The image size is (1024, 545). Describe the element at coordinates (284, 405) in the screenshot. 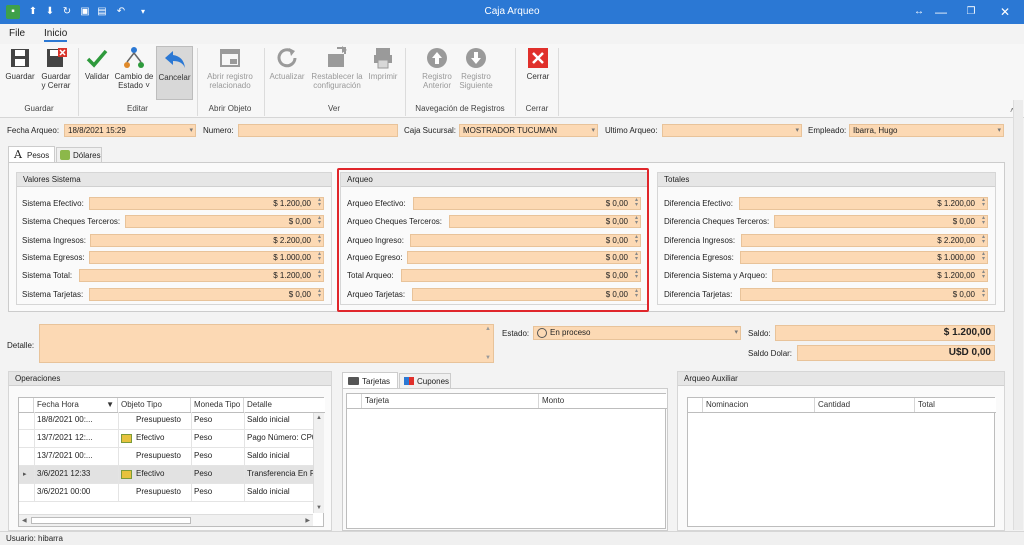

I see `col-detalle: Detalle` at that location.